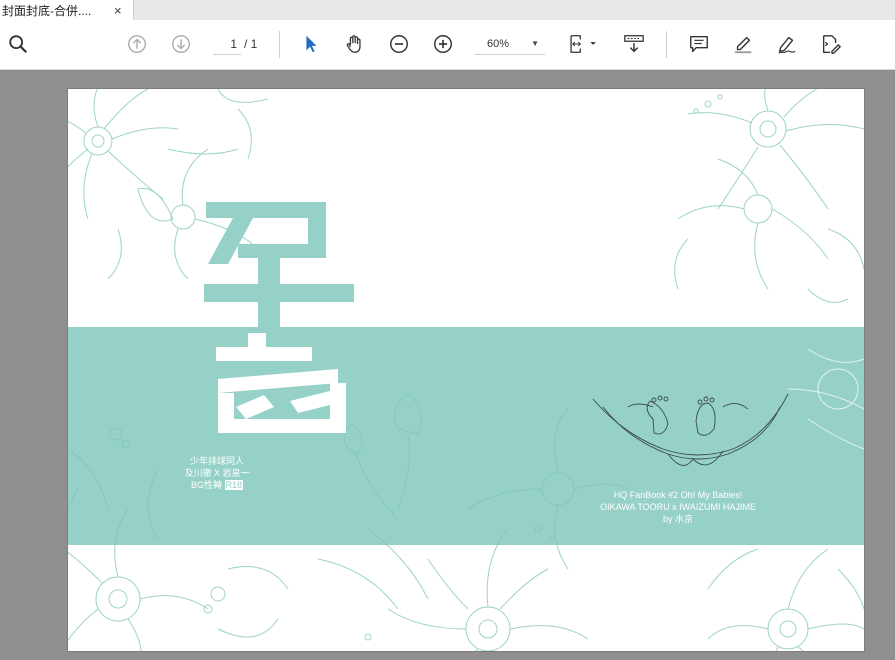  Describe the element at coordinates (281, 383) in the screenshot. I see `cover-title-art-lower` at that location.